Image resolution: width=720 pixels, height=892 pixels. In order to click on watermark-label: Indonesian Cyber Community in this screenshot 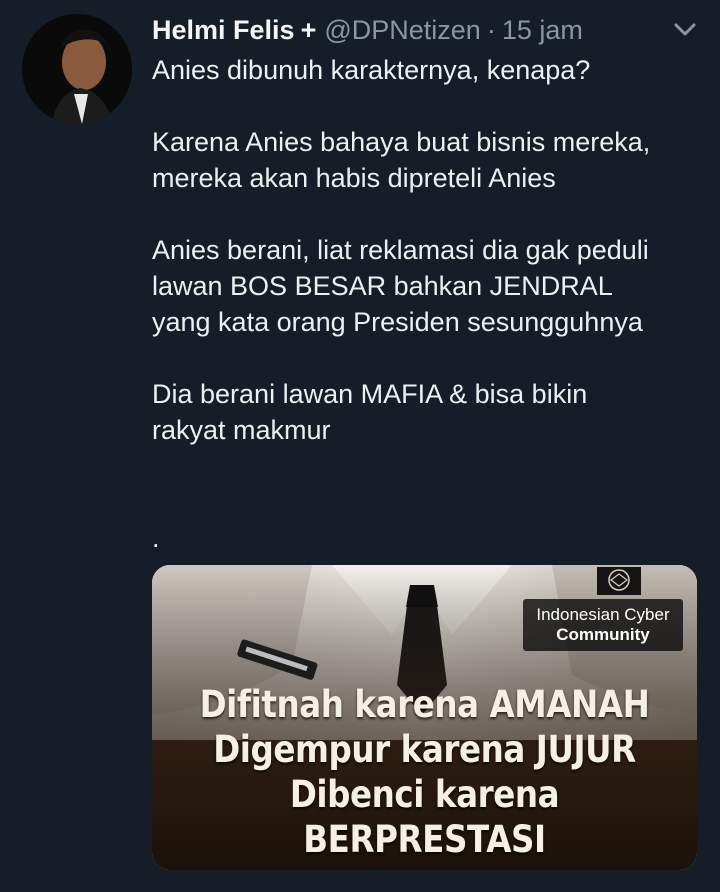, I will do `click(603, 625)`.